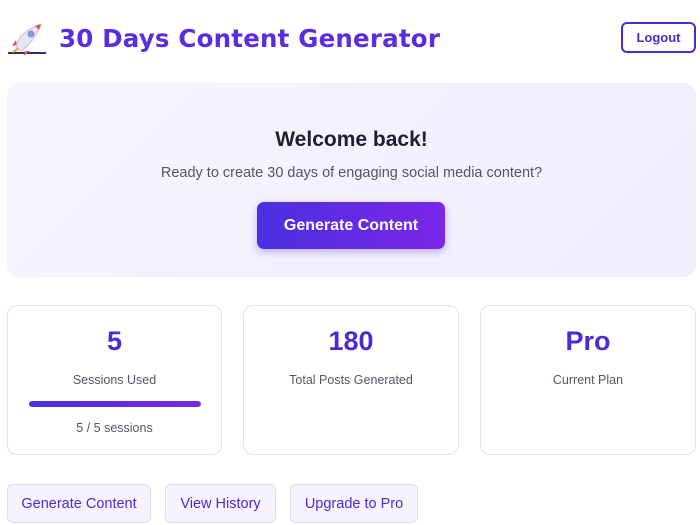 Image resolution: width=700 pixels, height=525 pixels. Describe the element at coordinates (351, 225) in the screenshot. I see `generate-content-button: Generate Content` at that location.